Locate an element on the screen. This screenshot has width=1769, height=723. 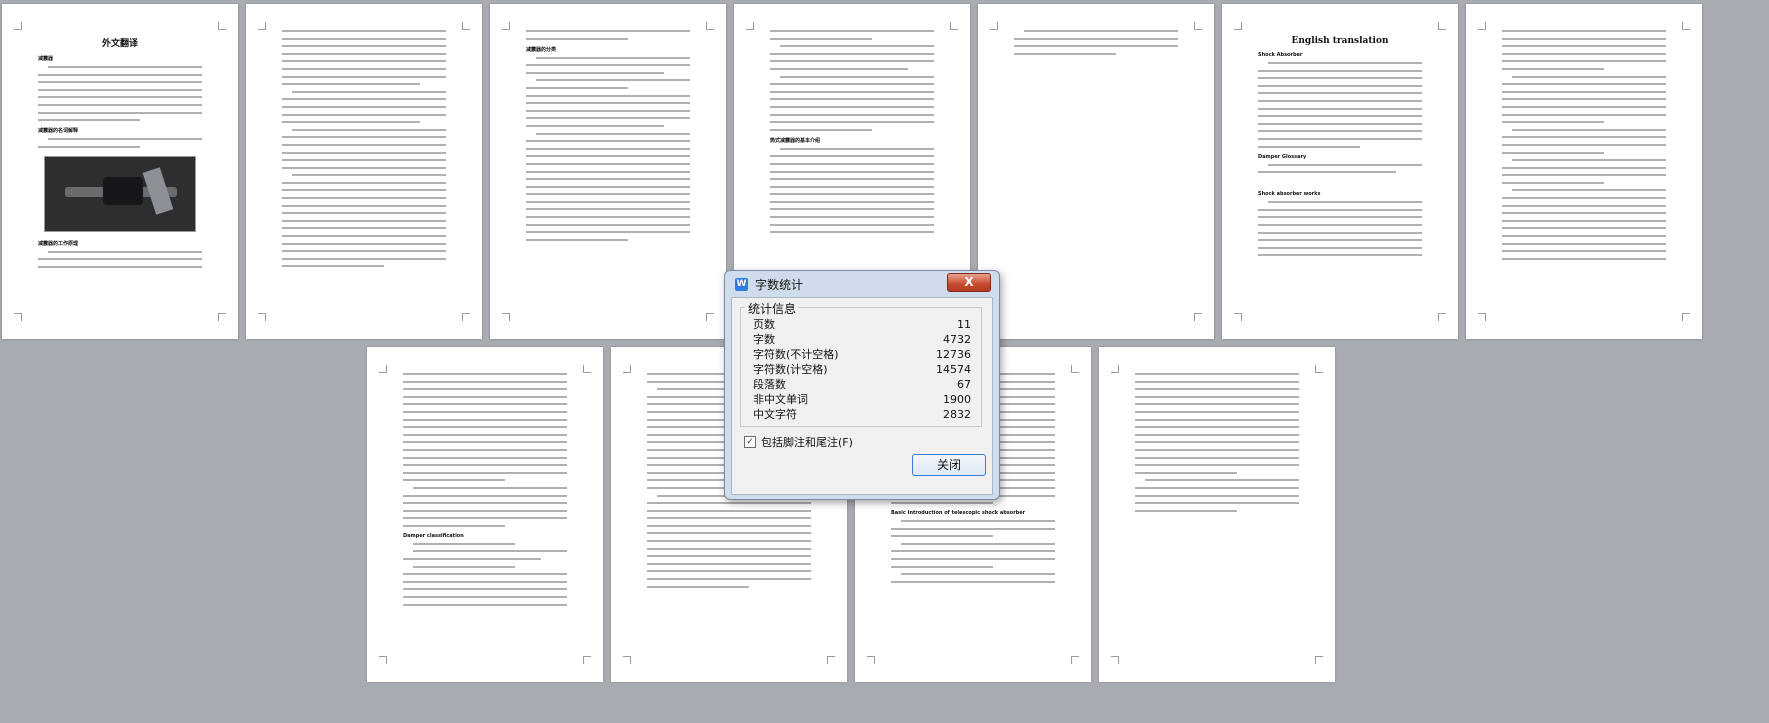
stat-label: 中文字符 is located at coordinates (775, 414).